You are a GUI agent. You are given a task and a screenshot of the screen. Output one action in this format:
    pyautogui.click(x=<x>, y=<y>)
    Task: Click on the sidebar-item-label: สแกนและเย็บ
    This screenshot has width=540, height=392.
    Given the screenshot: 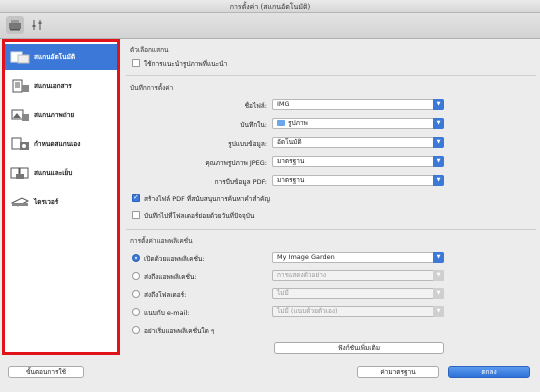 What is the action you would take?
    pyautogui.click(x=53, y=173)
    